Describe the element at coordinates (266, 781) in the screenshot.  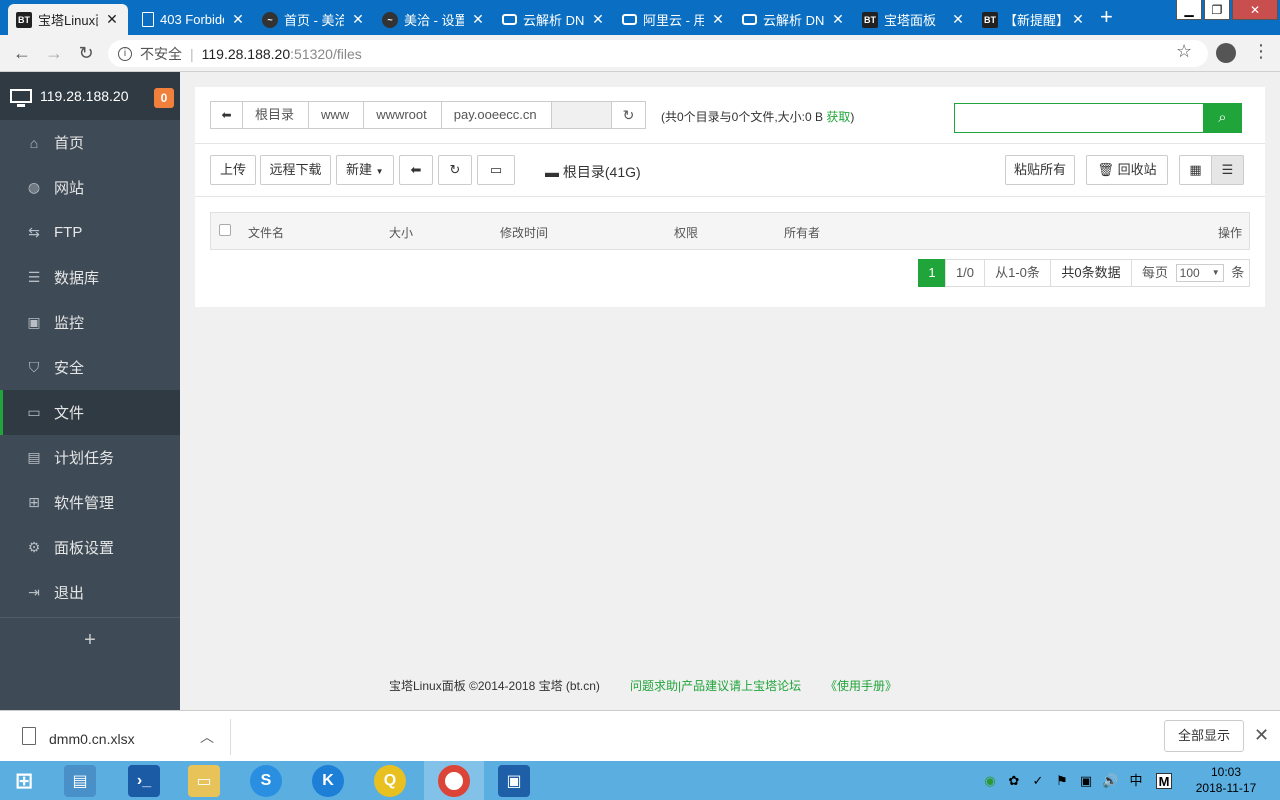
I see `sogou-browser-icon: S` at that location.